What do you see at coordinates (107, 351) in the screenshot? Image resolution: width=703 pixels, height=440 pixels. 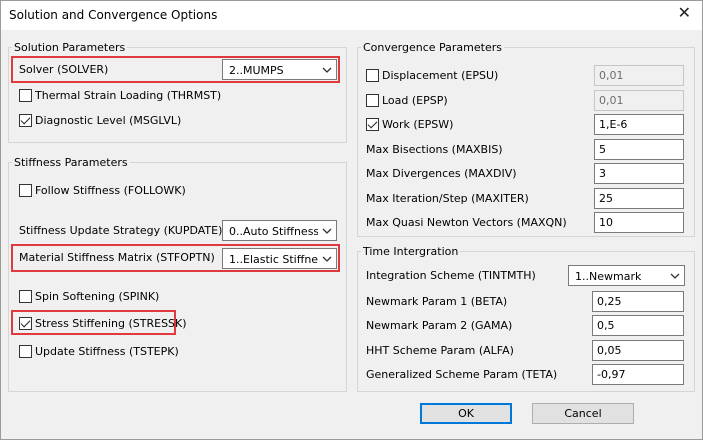 I see `update-stiffness-label: Update Stiffness (TSTEPK)` at bounding box center [107, 351].